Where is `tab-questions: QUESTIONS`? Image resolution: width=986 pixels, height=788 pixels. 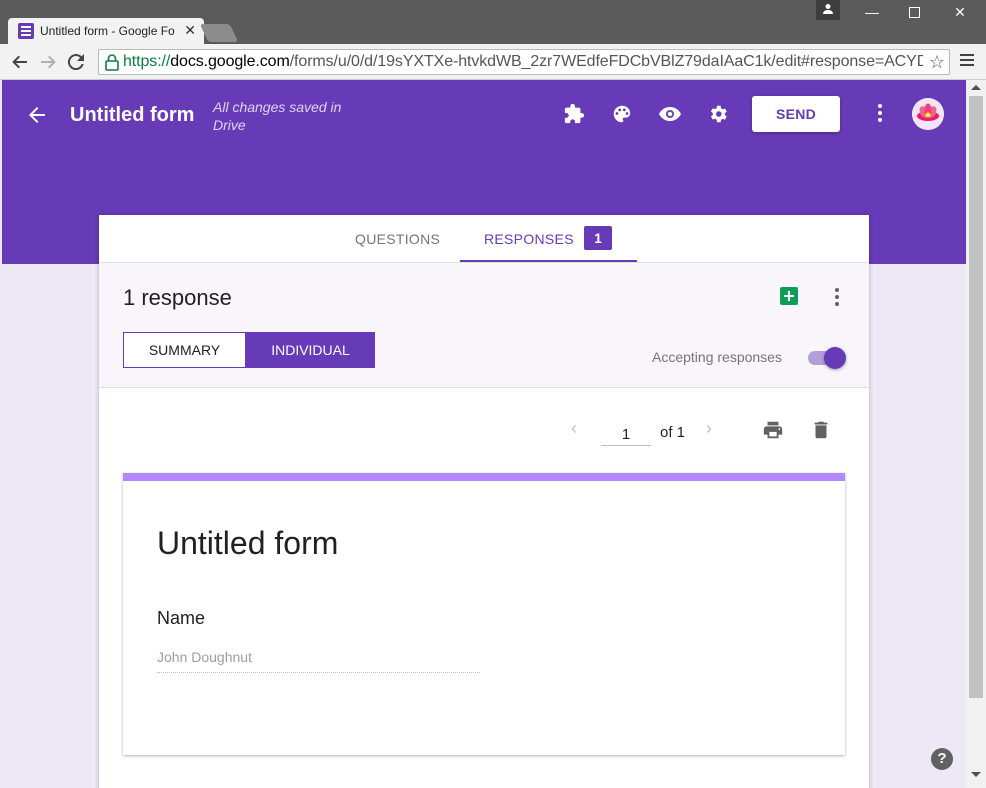 tab-questions: QUESTIONS is located at coordinates (397, 239).